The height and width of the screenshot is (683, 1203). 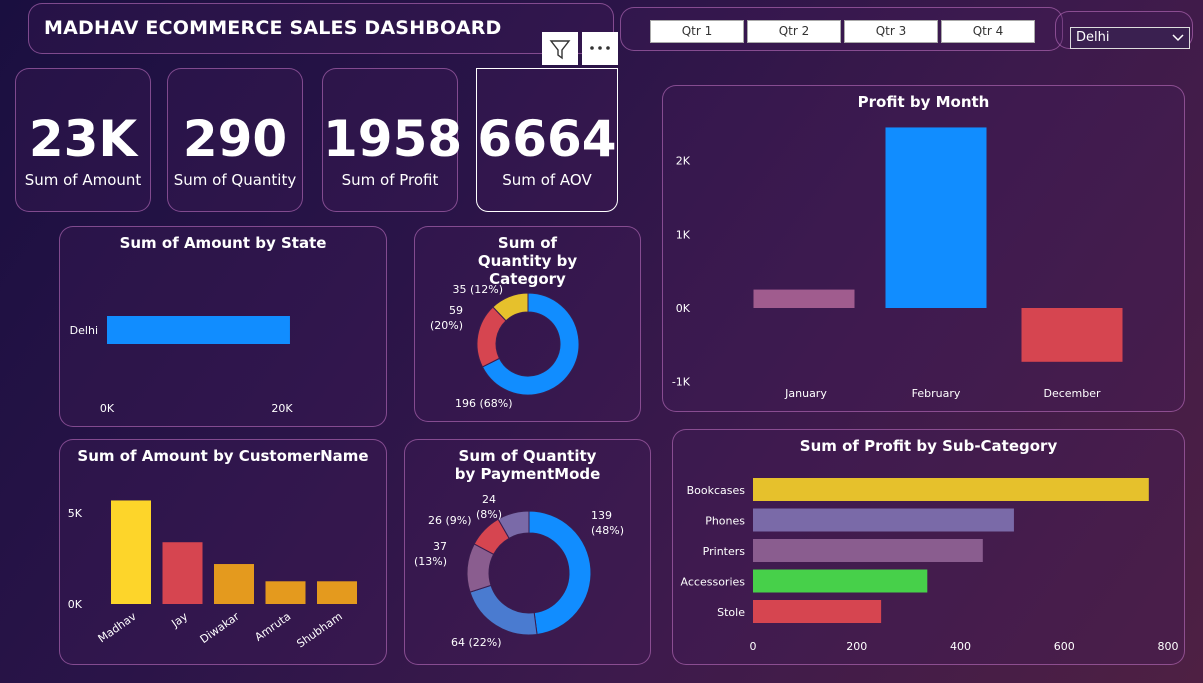 What do you see at coordinates (697, 31) in the screenshot?
I see `qtr1-button: Qtr 1` at bounding box center [697, 31].